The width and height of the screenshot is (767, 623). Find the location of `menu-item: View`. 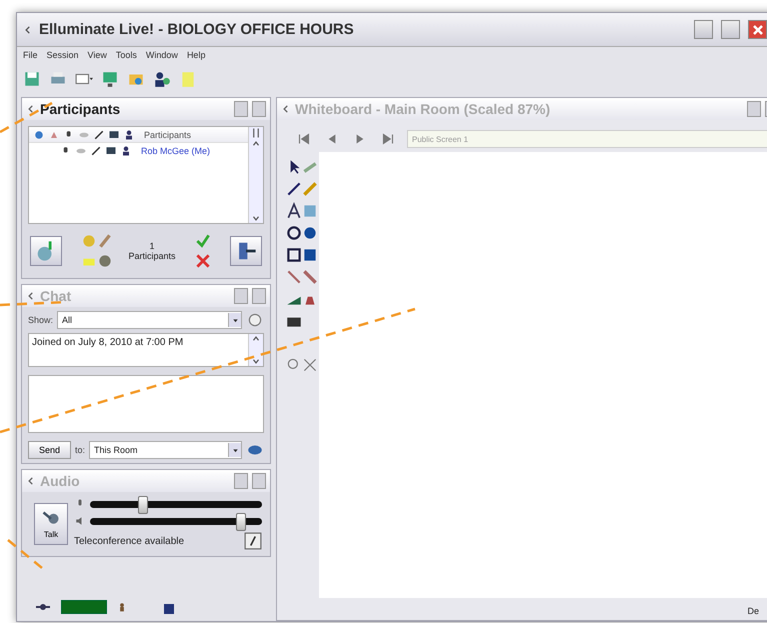

menu-item: View is located at coordinates (97, 56).